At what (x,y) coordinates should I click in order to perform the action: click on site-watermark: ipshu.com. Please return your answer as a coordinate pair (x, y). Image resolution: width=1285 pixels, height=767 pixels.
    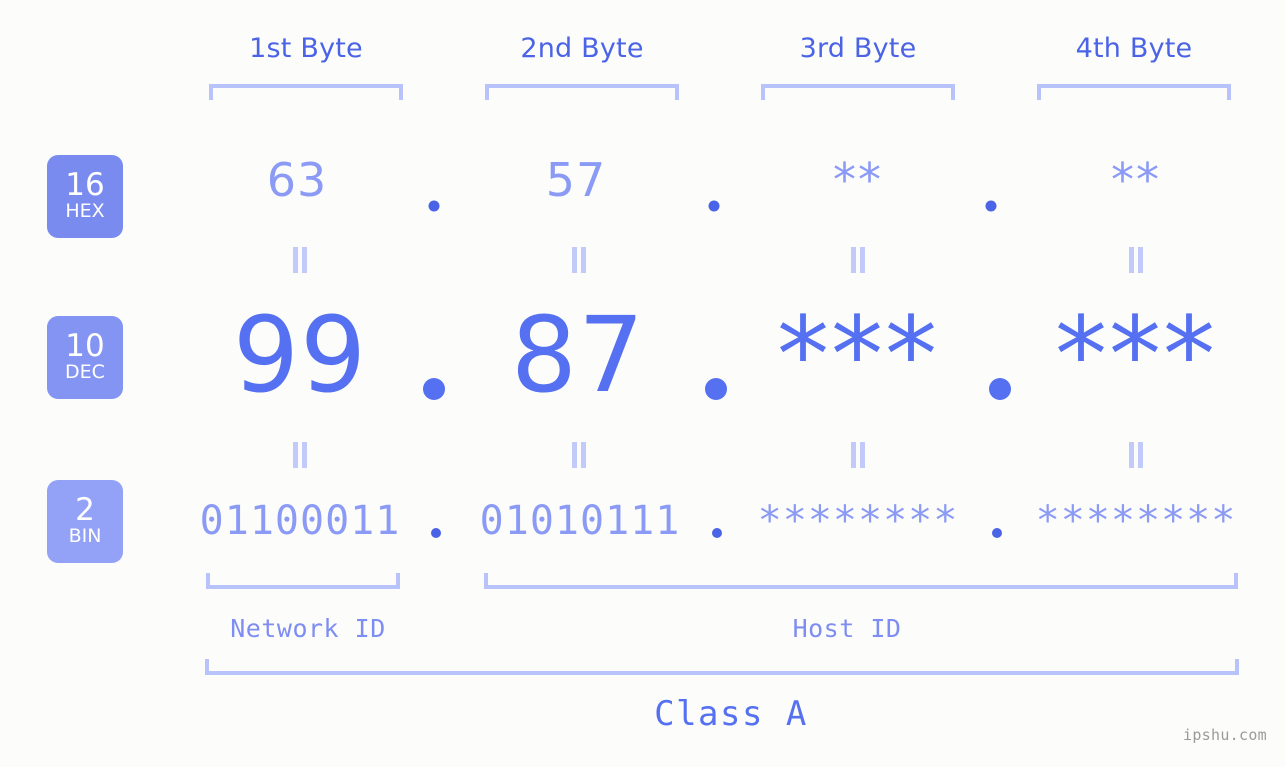
    Looking at the image, I should click on (1225, 735).